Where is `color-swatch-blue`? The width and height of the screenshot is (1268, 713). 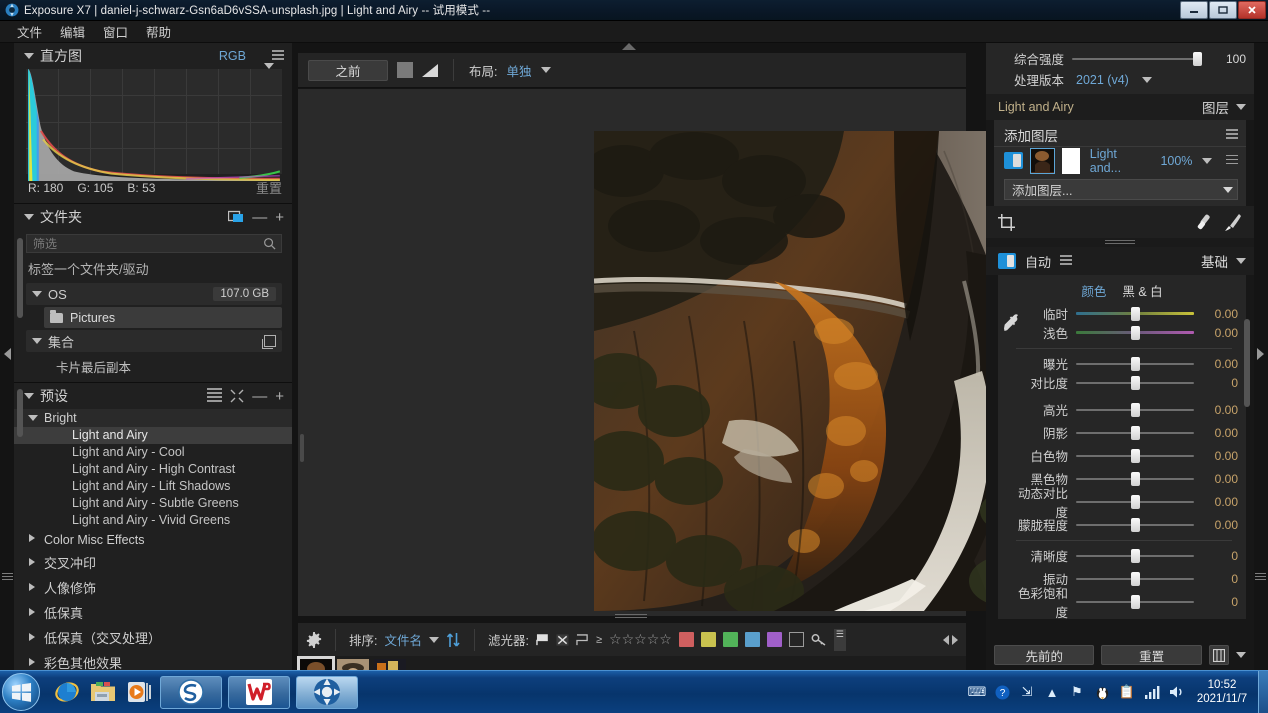 color-swatch-blue is located at coordinates (752, 639).